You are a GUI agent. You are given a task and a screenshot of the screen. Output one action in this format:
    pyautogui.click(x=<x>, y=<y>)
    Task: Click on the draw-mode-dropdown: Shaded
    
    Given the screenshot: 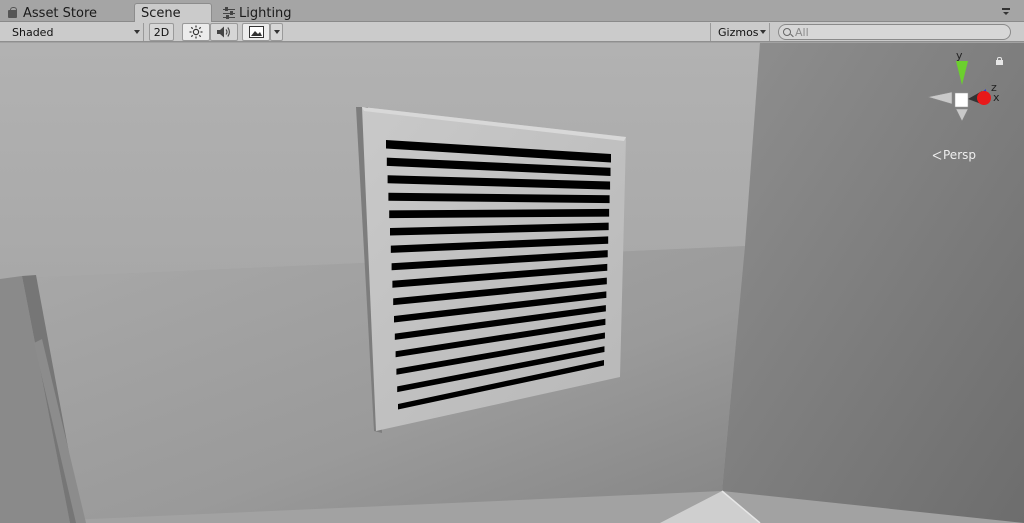 What is the action you would take?
    pyautogui.click(x=74, y=32)
    